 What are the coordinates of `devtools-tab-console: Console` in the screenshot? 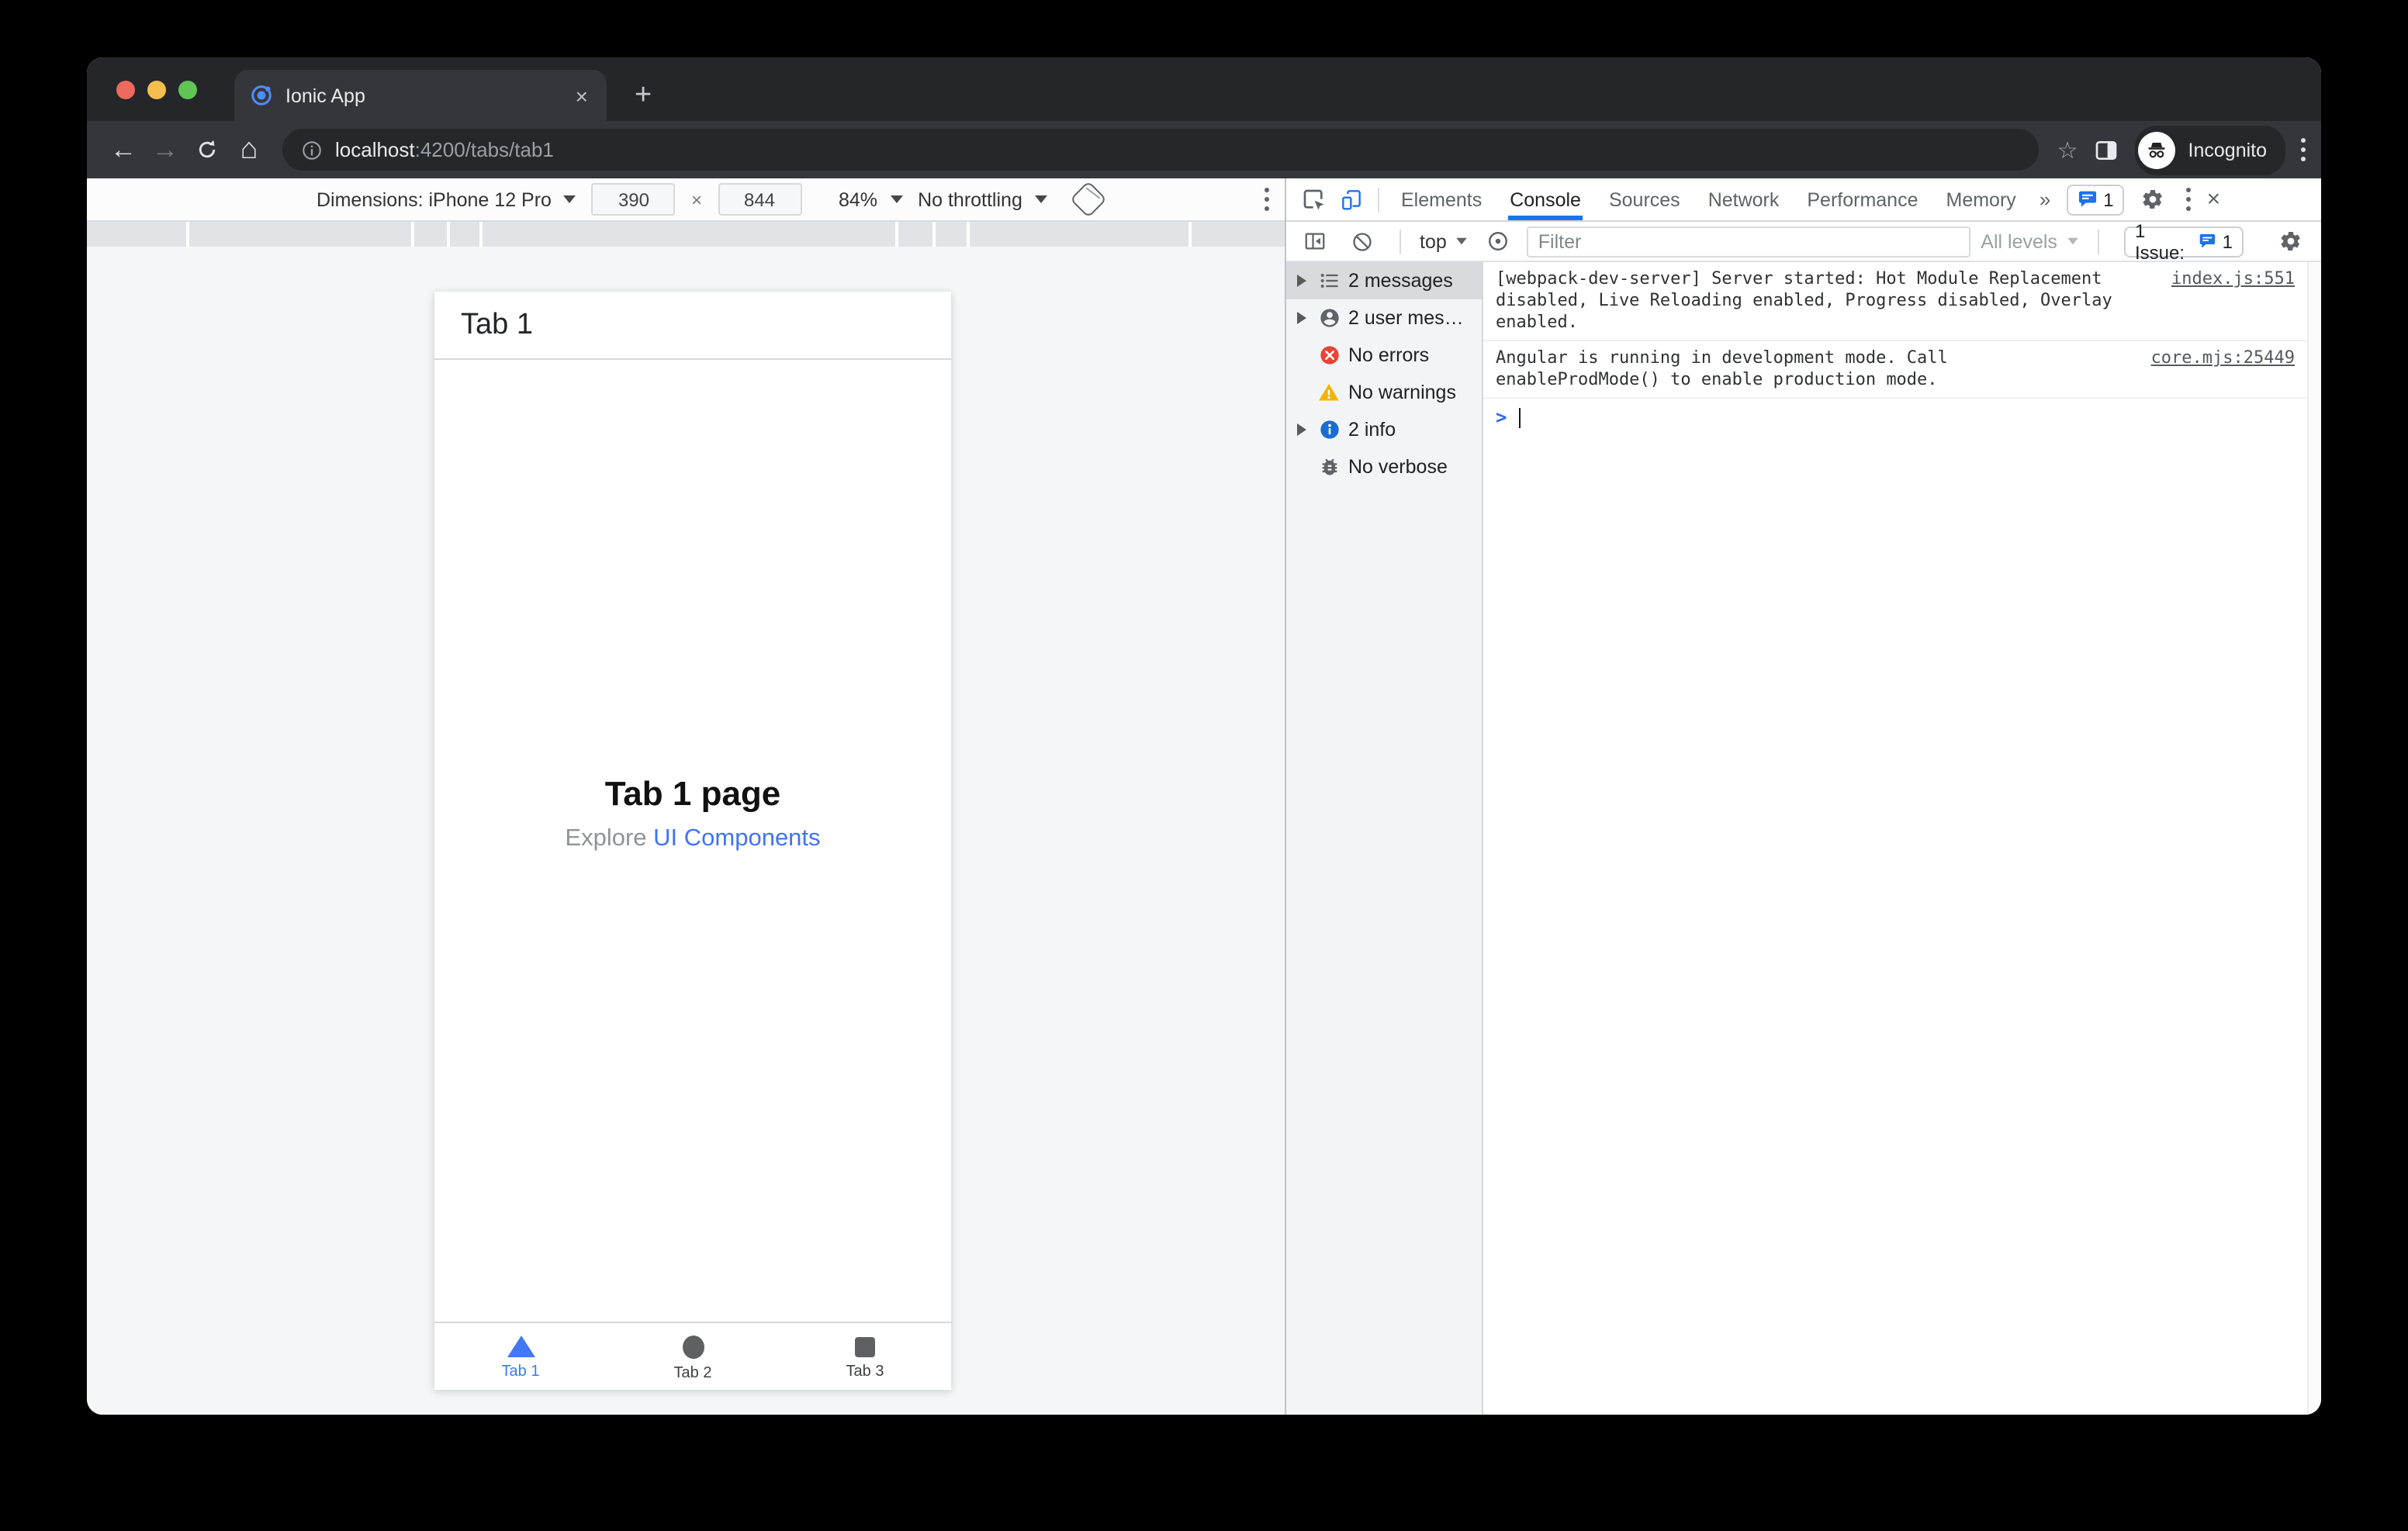 It's located at (1545, 199).